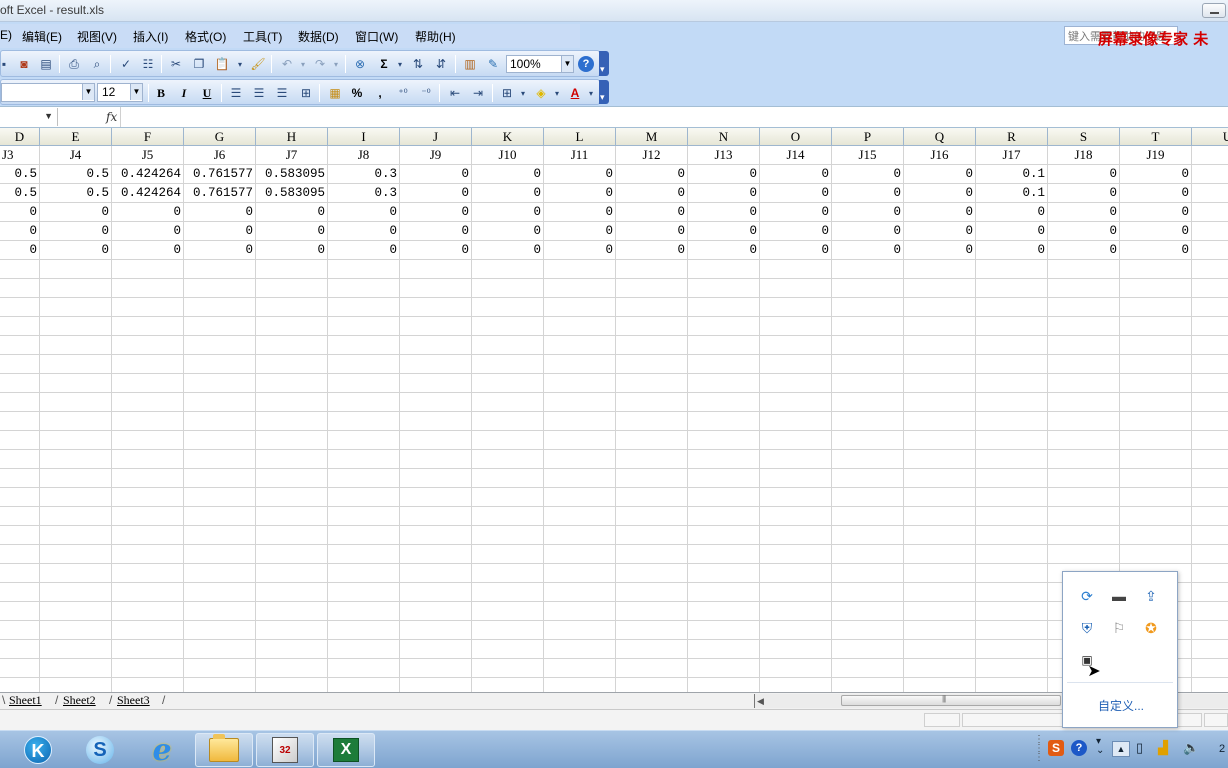 The width and height of the screenshot is (1228, 768). I want to click on table-cell: 0.5, so click(76, 193).